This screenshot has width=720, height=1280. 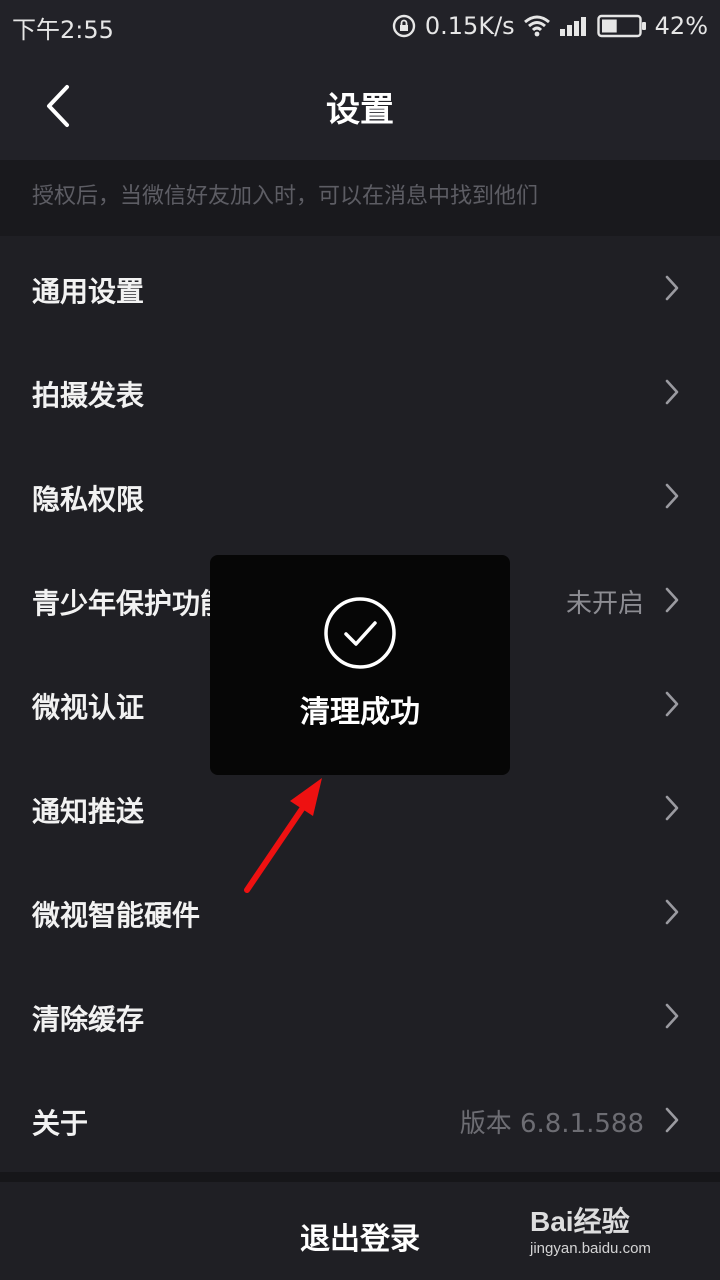 I want to click on wifi-icon, so click(x=537, y=26).